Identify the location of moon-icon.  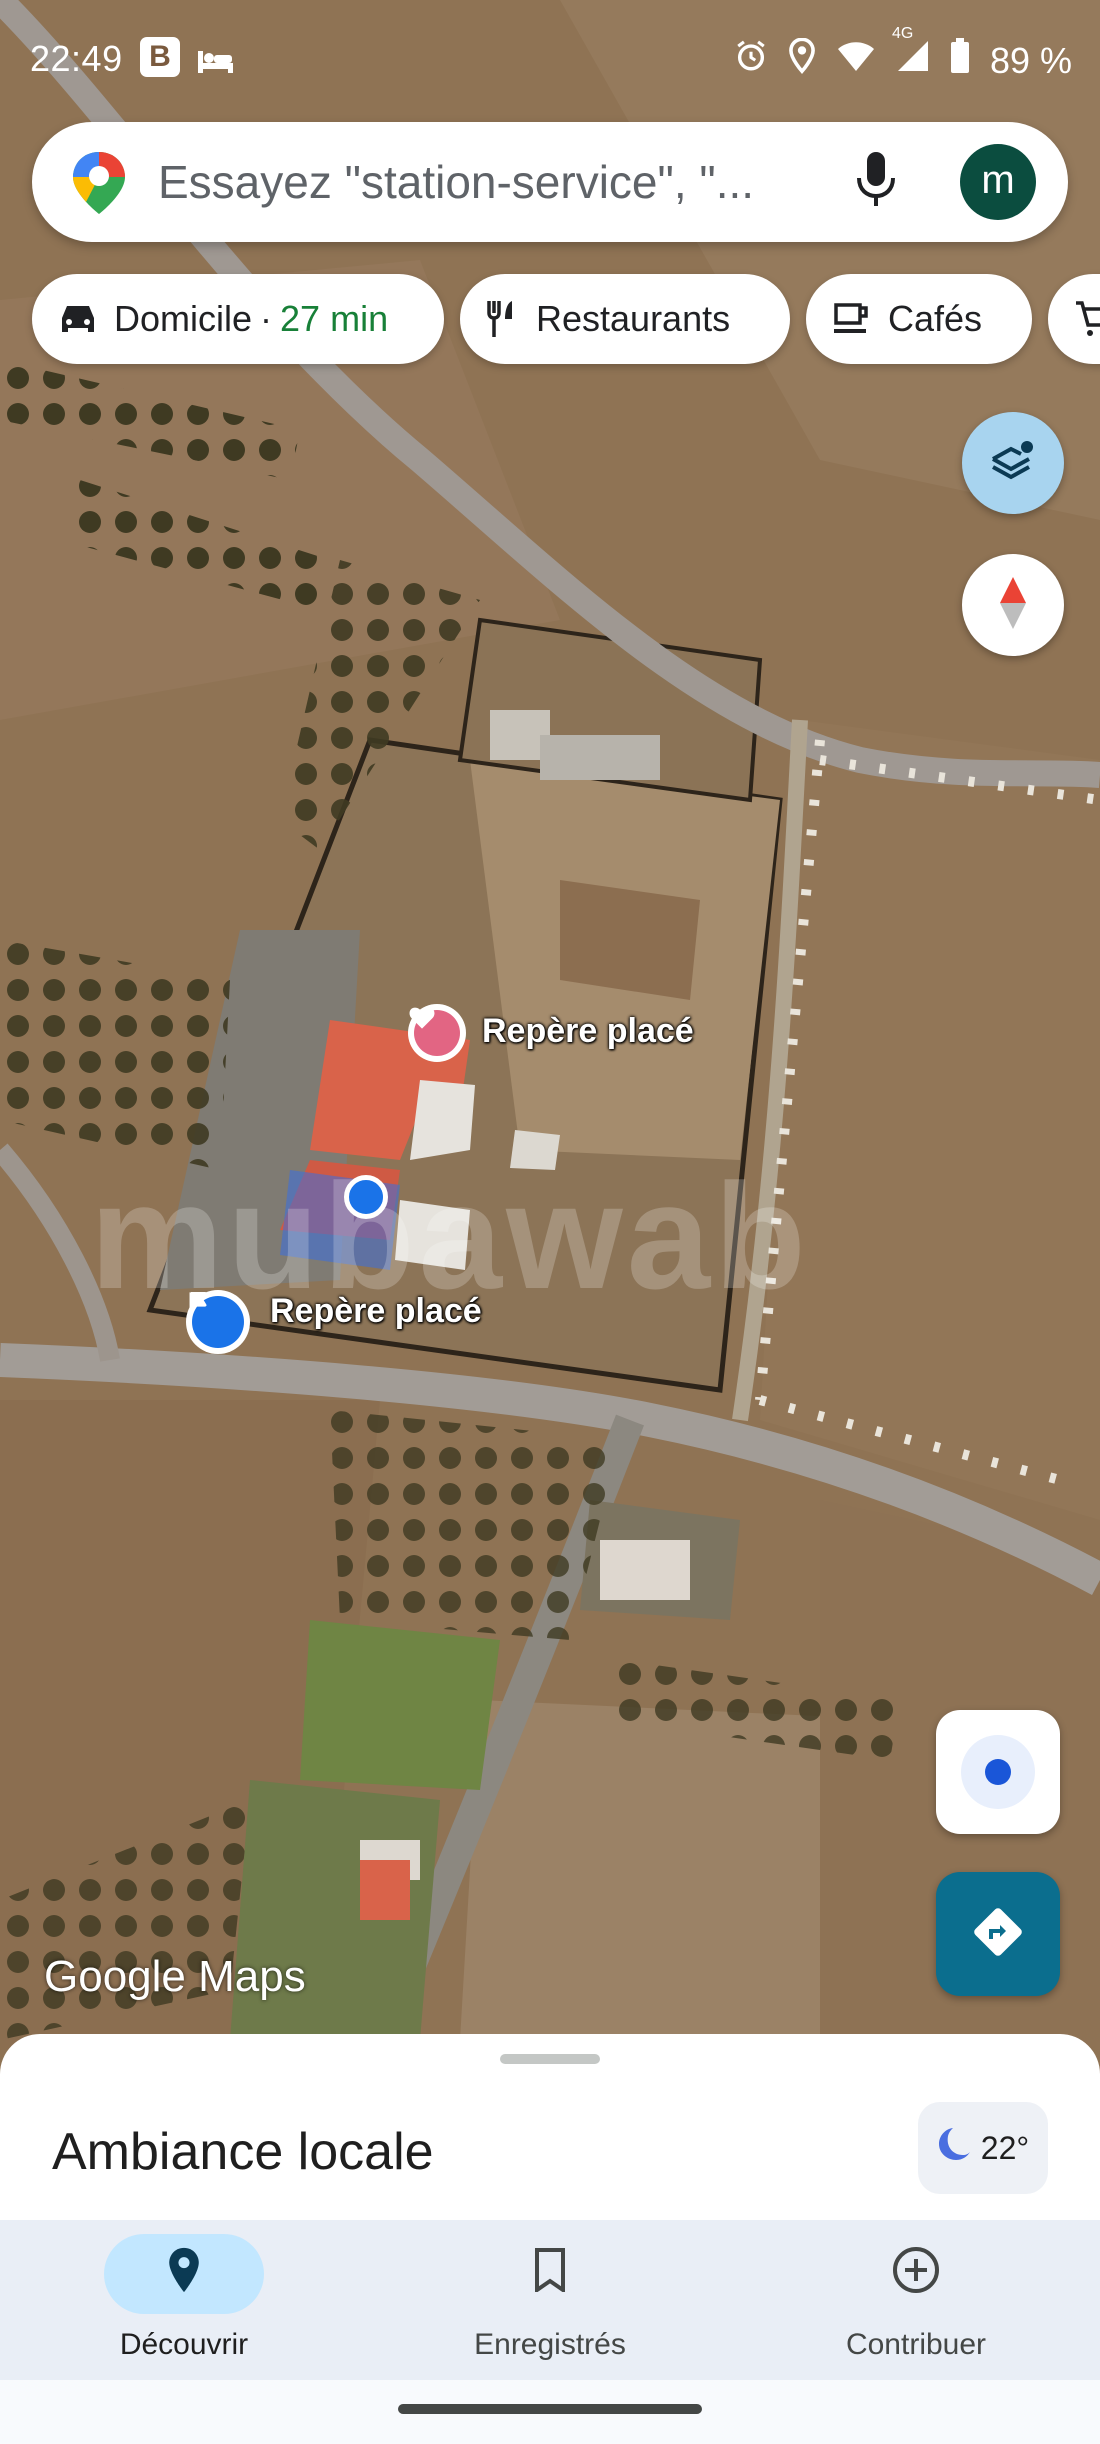
(956, 2148).